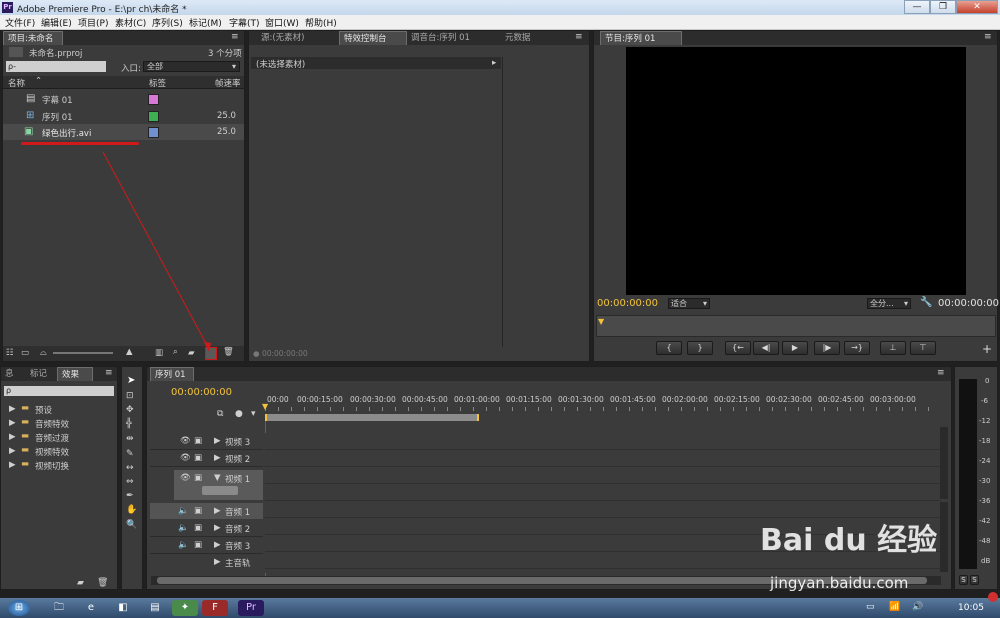  Describe the element at coordinates (974, 580) in the screenshot. I see `solo-button-right: S` at that location.